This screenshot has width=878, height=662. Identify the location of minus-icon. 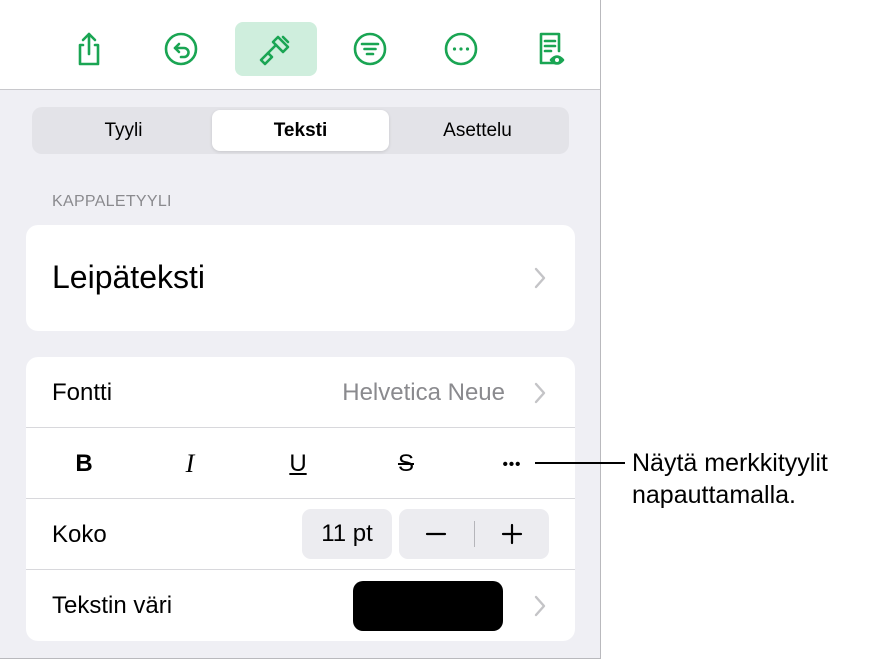
(436, 534).